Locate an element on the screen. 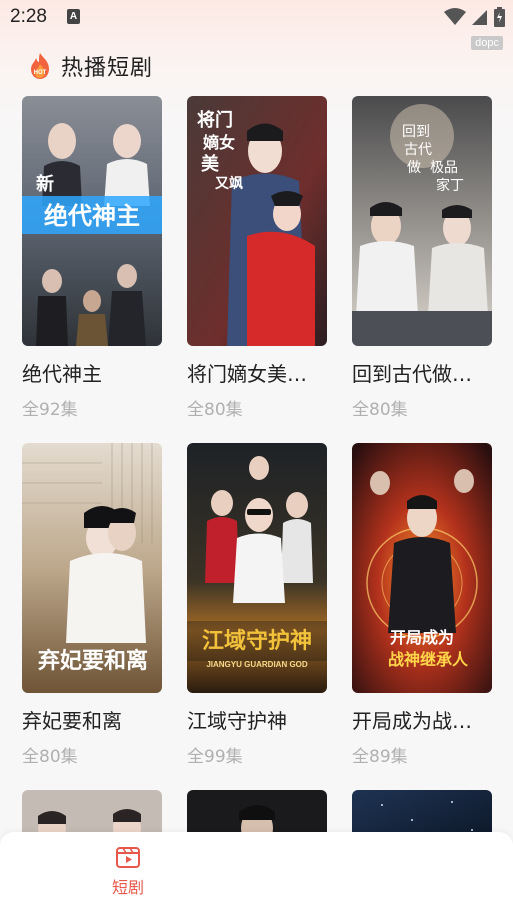 The image size is (513, 912). svg-text: HOT is located at coordinates (40, 73).